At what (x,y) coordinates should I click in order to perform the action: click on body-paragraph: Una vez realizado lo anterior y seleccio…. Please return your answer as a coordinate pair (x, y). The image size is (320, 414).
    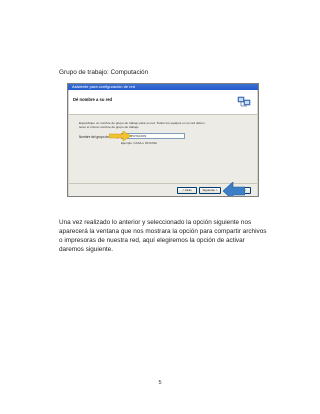
    Looking at the image, I should click on (163, 236).